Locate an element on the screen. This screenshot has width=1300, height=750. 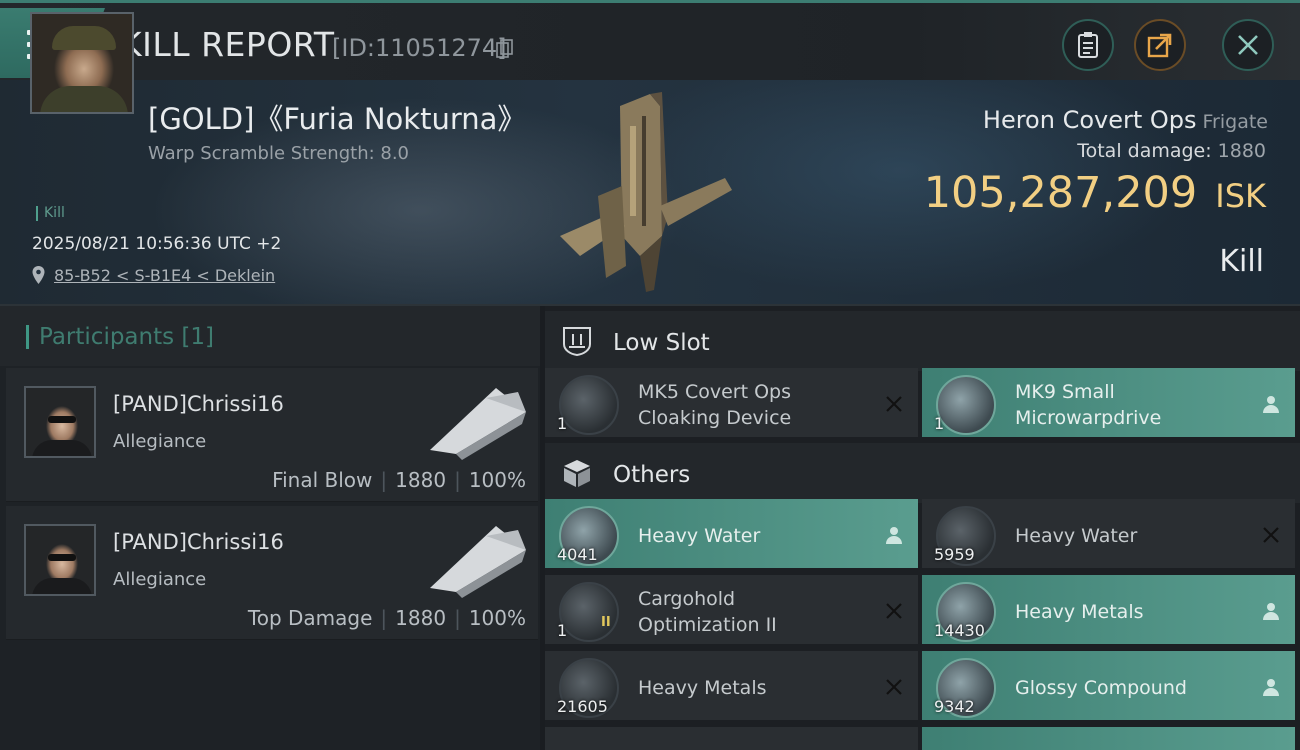
cube-icon is located at coordinates (577, 473).